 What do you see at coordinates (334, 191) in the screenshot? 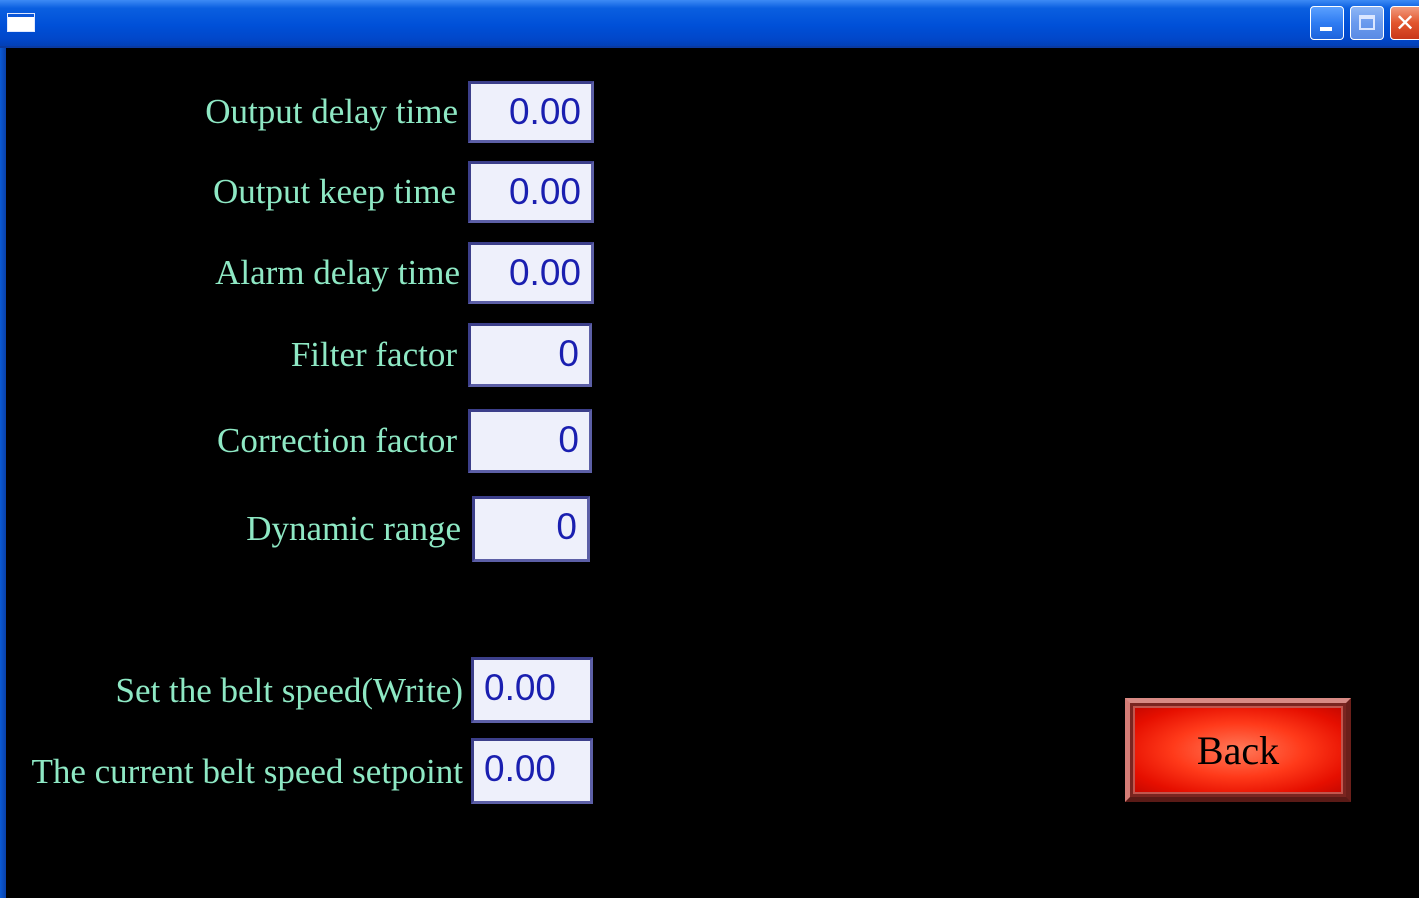
I see `output-keep-time-label: Output keep time` at bounding box center [334, 191].